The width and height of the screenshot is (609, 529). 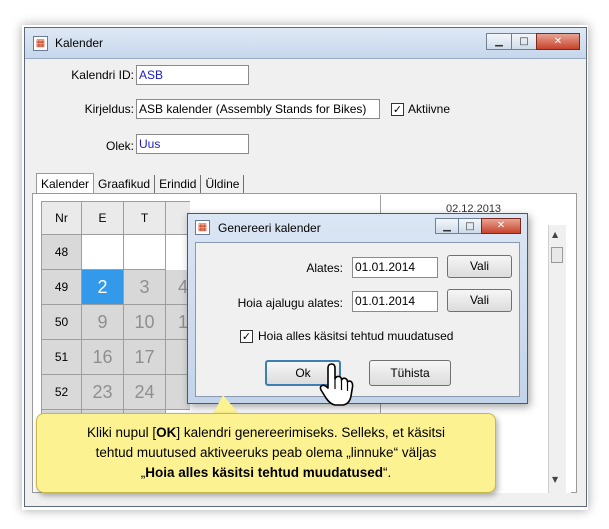 What do you see at coordinates (103, 322) in the screenshot?
I see `day-cell: 9` at bounding box center [103, 322].